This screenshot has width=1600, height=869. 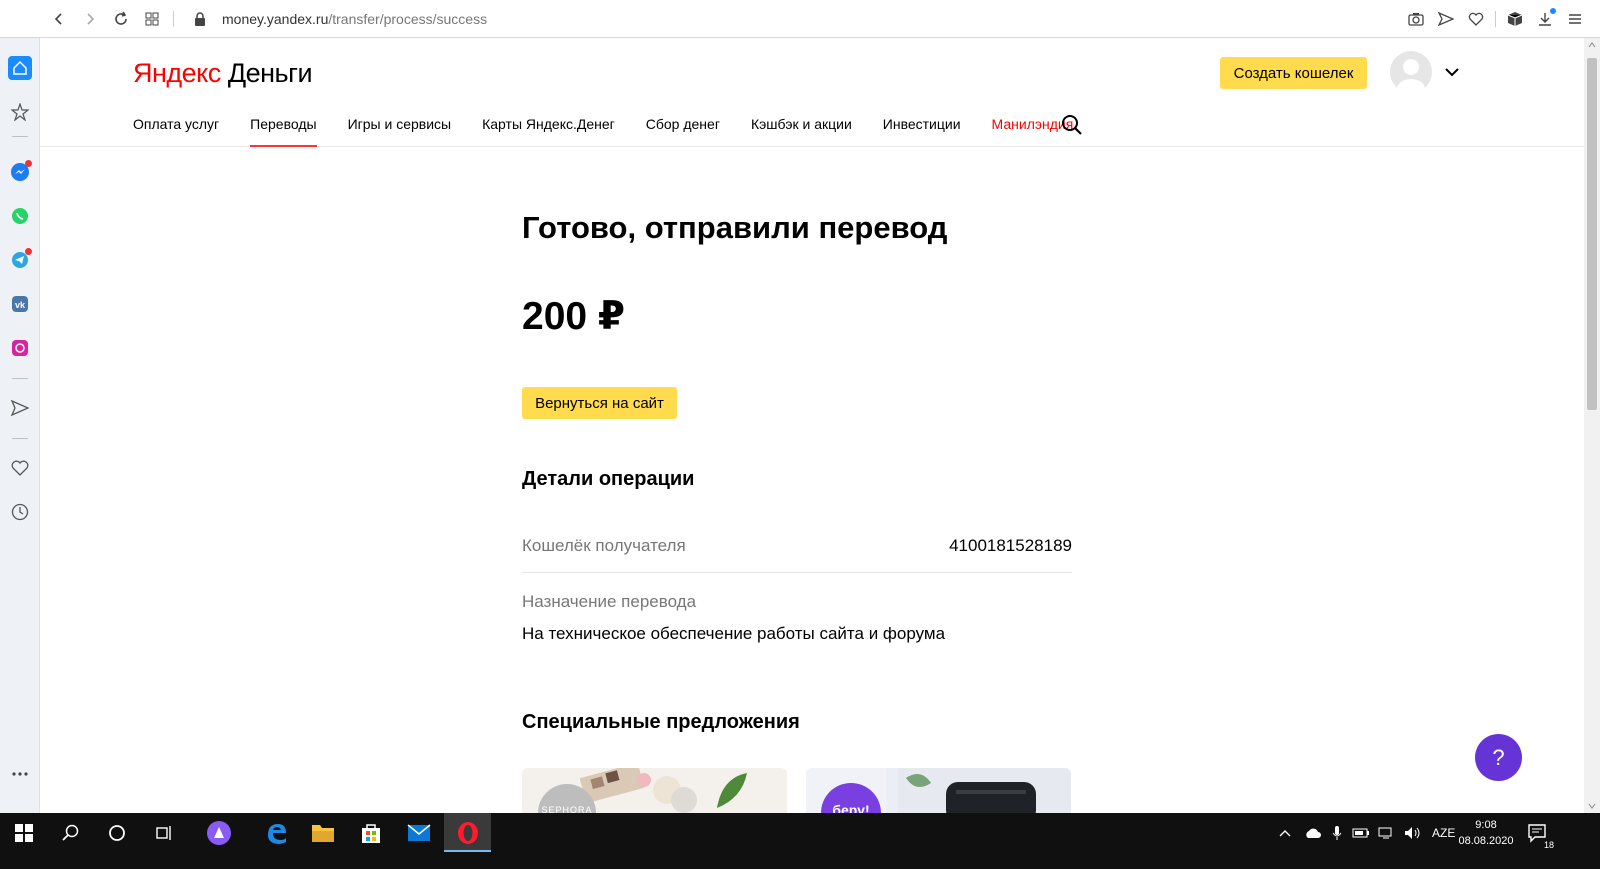 I want to click on address-bar: money.yandex.ru/transfer/process/success, so click(x=340, y=19).